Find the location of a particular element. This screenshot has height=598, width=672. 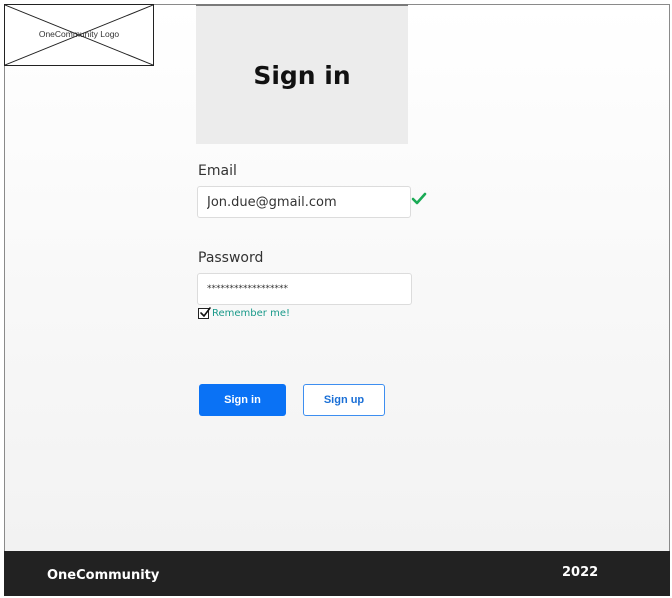

logo-text: OneCommunity Logo is located at coordinates (79, 34).